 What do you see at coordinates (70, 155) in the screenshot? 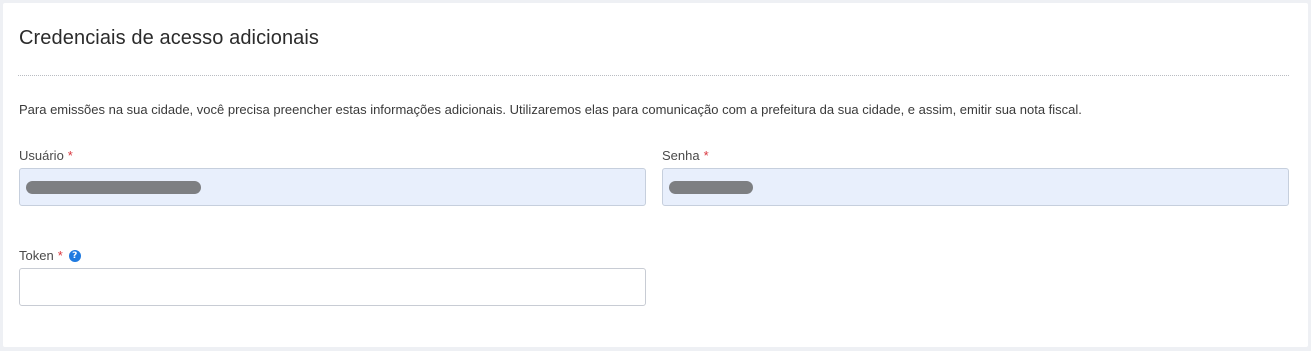
I see `usuario-required-mark: *` at bounding box center [70, 155].